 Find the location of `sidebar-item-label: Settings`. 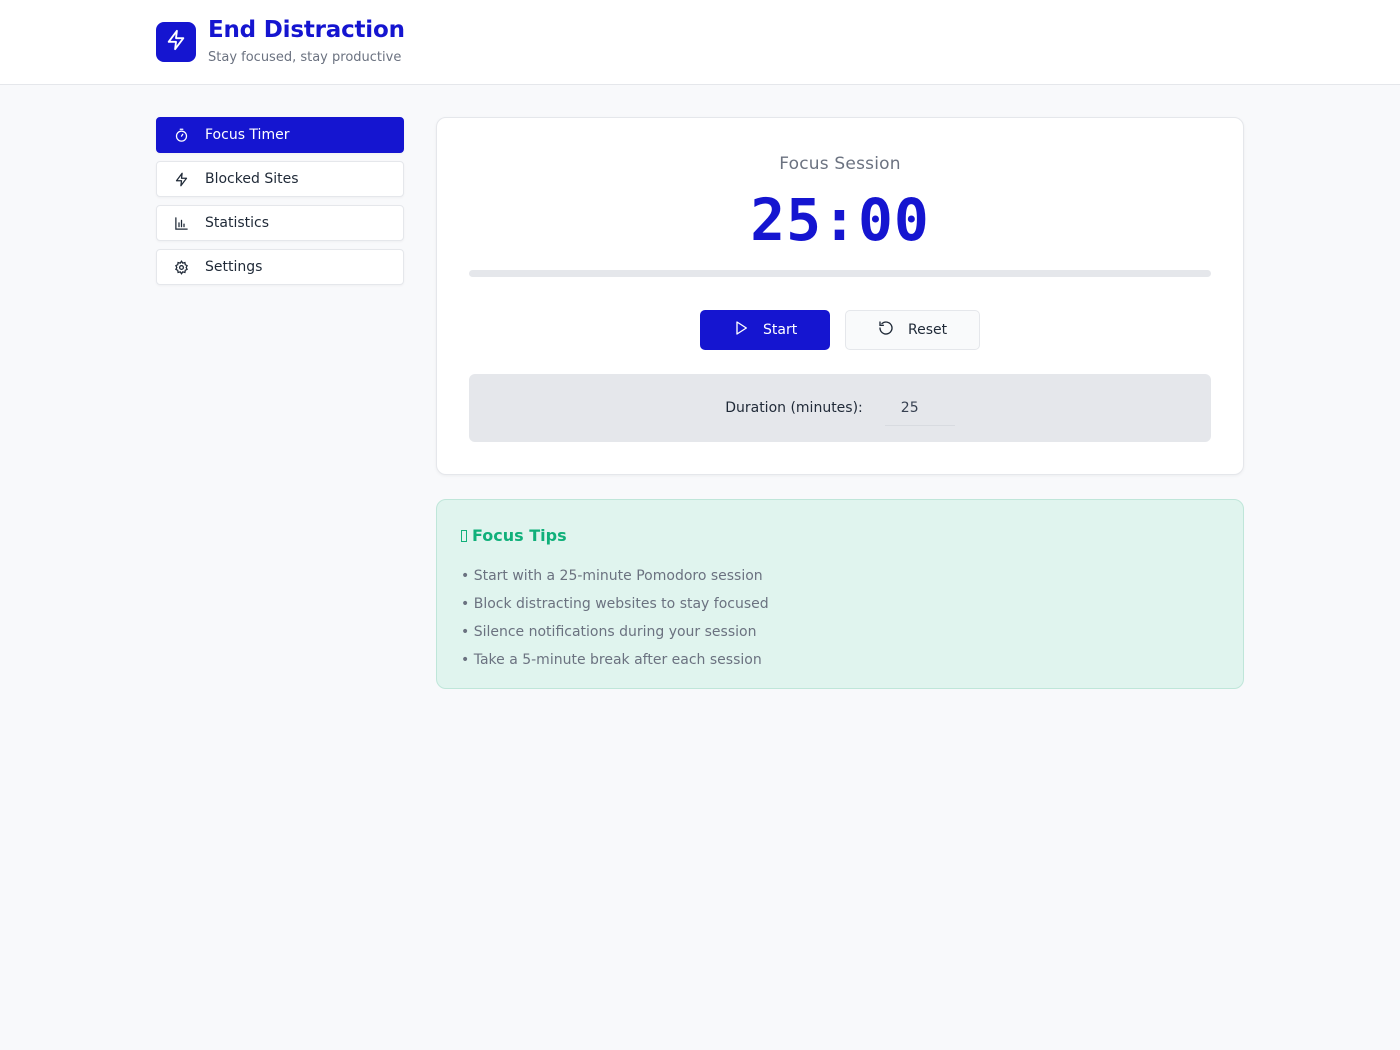

sidebar-item-label: Settings is located at coordinates (234, 267).